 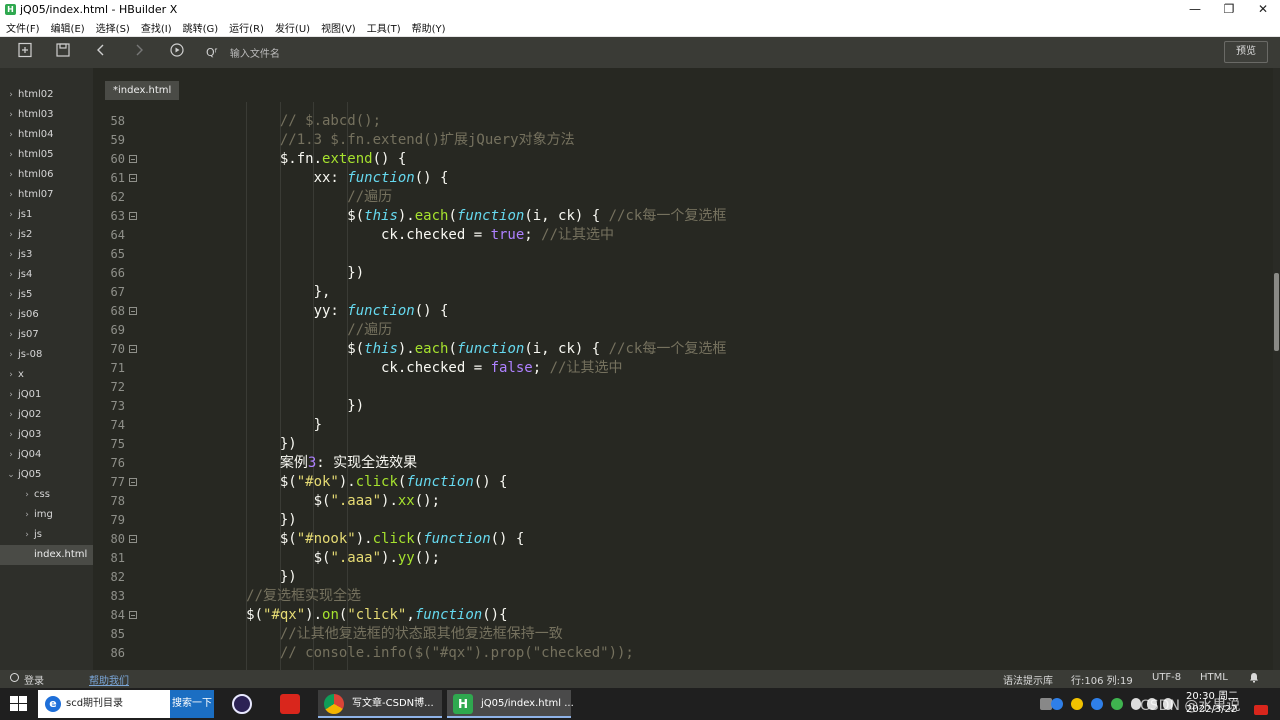 What do you see at coordinates (27, 679) in the screenshot?
I see `login-link: 登录` at bounding box center [27, 679].